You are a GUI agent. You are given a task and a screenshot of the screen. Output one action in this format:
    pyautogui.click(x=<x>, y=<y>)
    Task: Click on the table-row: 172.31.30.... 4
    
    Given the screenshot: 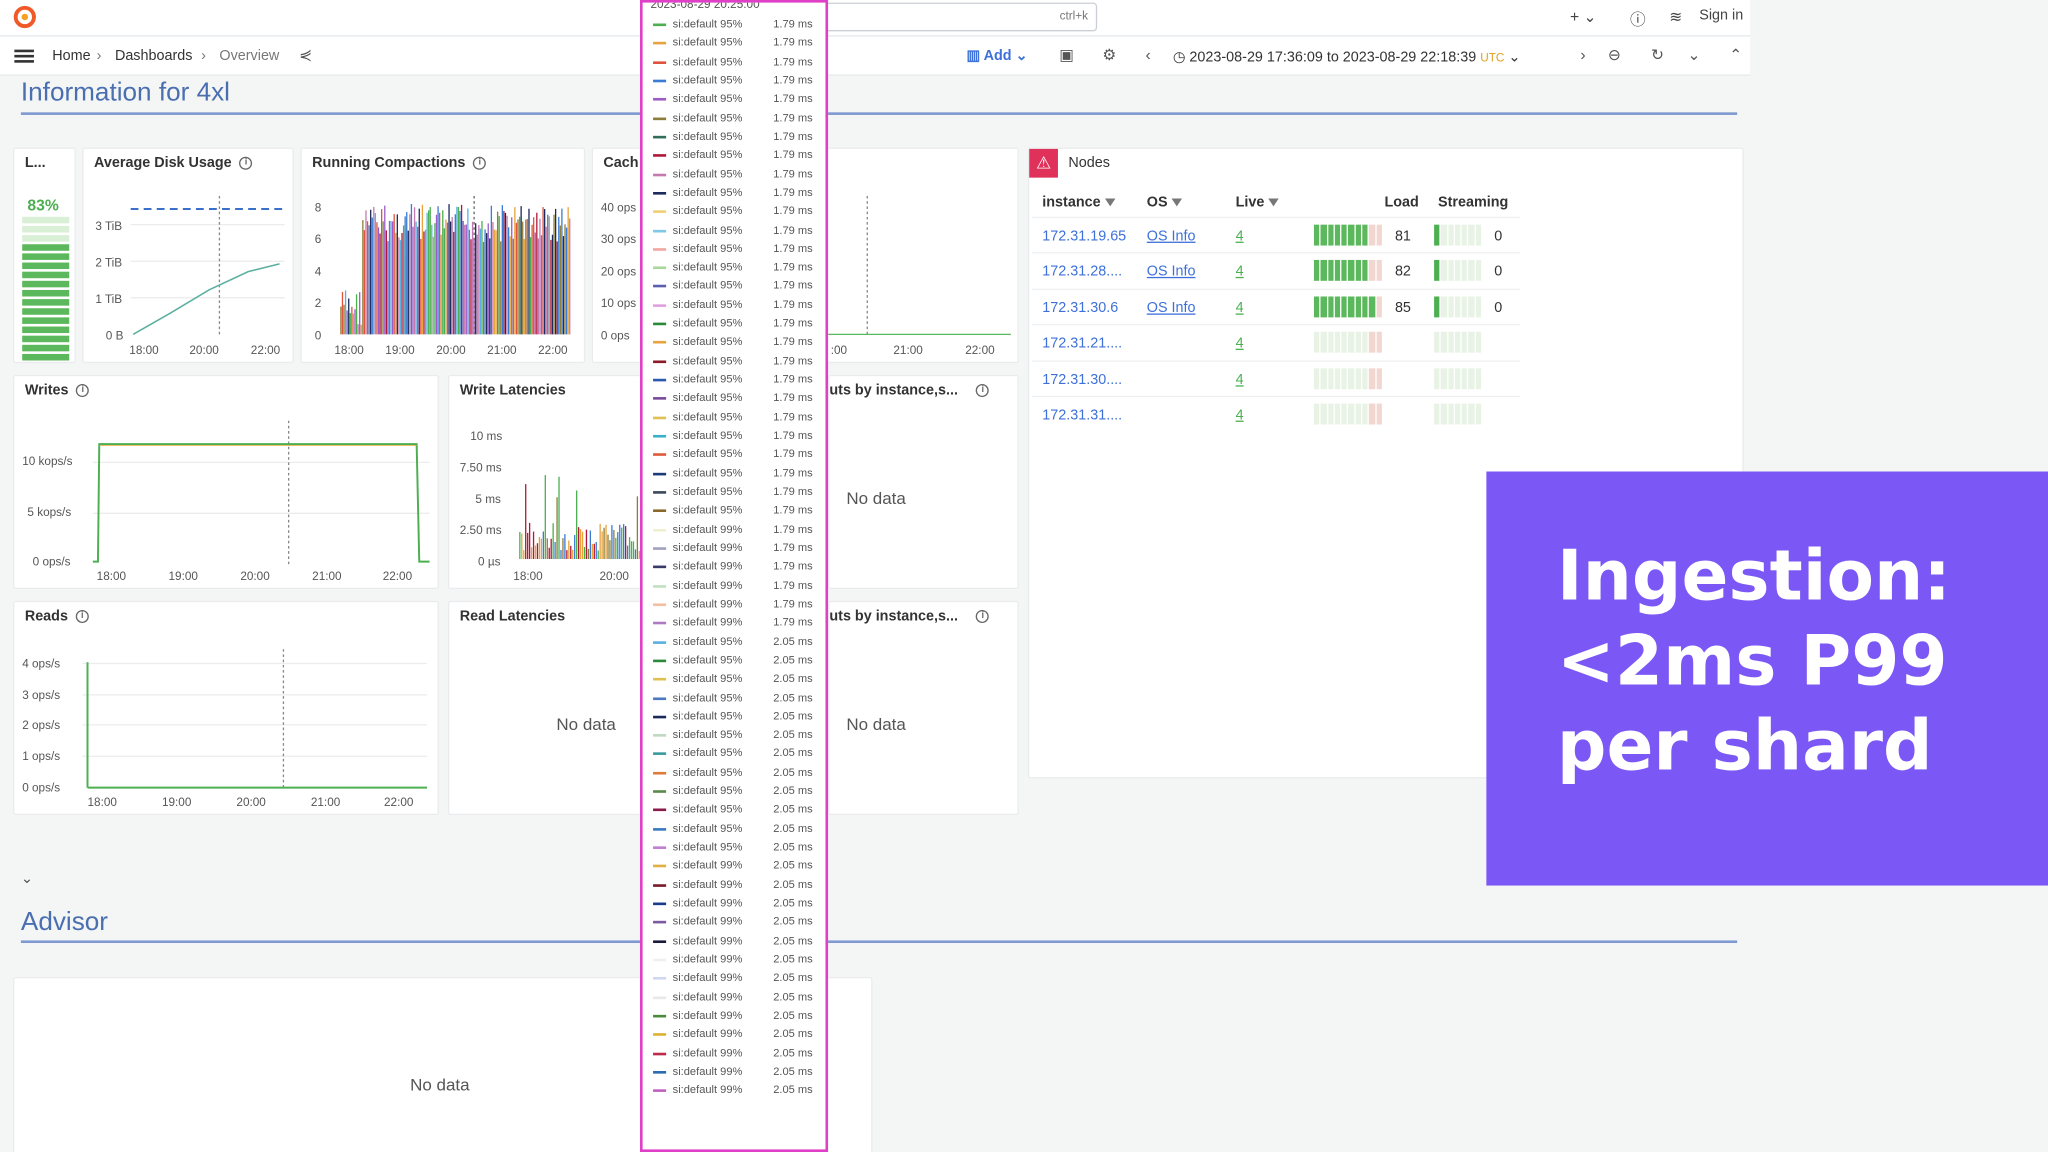 What is the action you would take?
    pyautogui.click(x=1276, y=377)
    